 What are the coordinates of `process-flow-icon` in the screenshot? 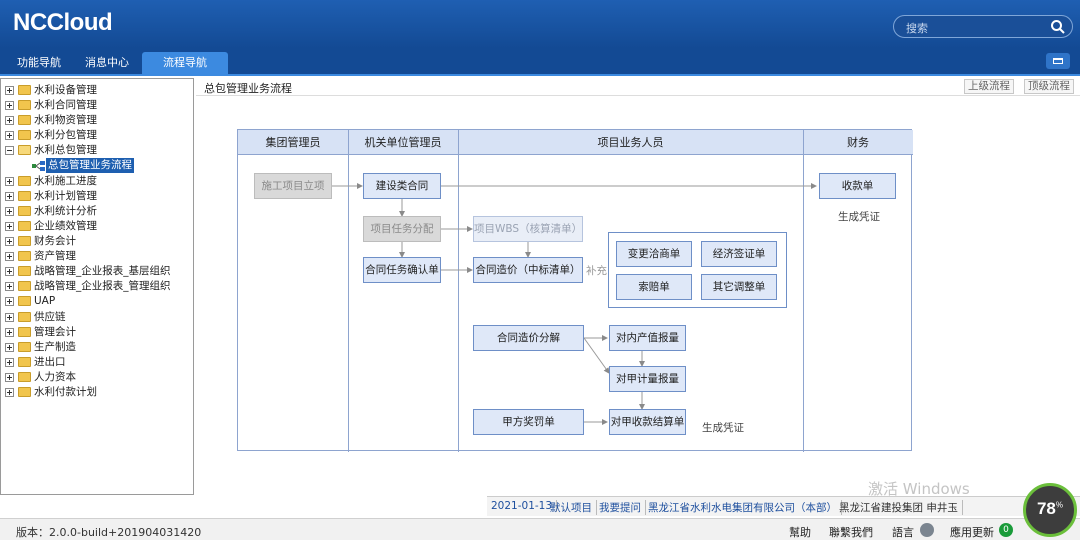 It's located at (38, 166).